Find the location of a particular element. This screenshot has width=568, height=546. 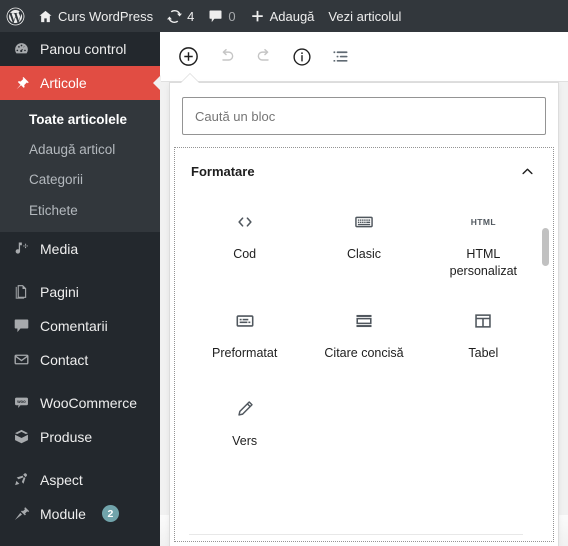

updates-icon is located at coordinates (175, 16).